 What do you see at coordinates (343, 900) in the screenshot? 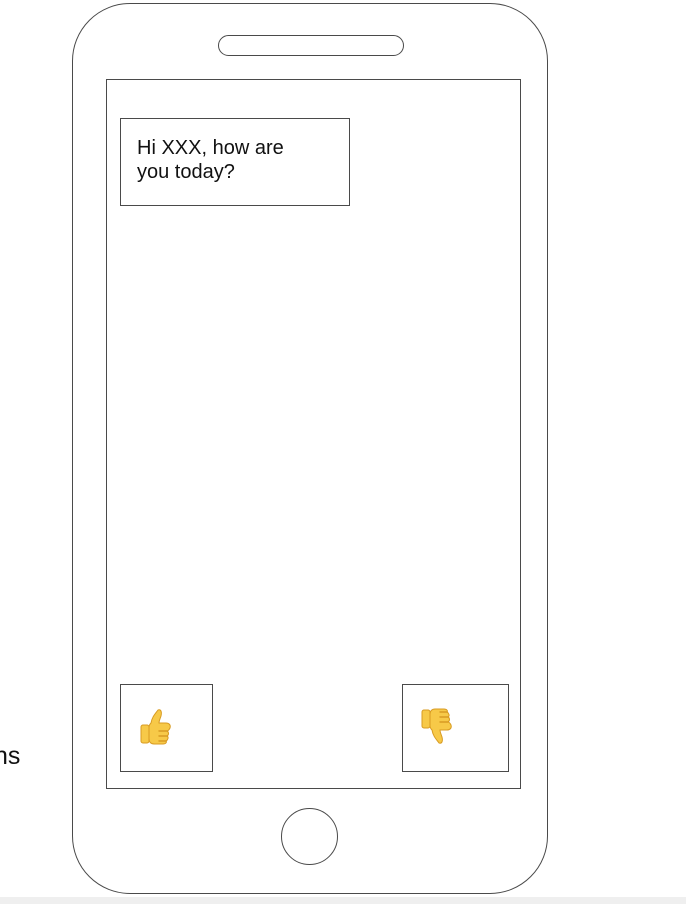
I see `bottom-scrollbar-track` at bounding box center [343, 900].